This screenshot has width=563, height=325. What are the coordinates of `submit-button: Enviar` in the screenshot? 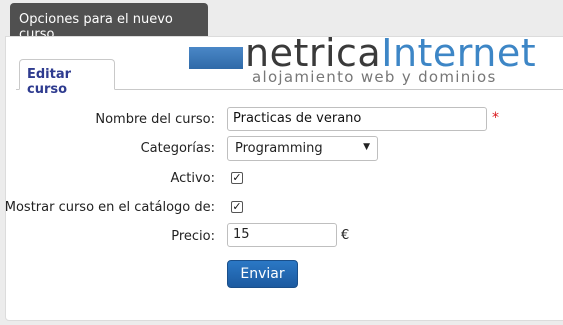 It's located at (262, 274).